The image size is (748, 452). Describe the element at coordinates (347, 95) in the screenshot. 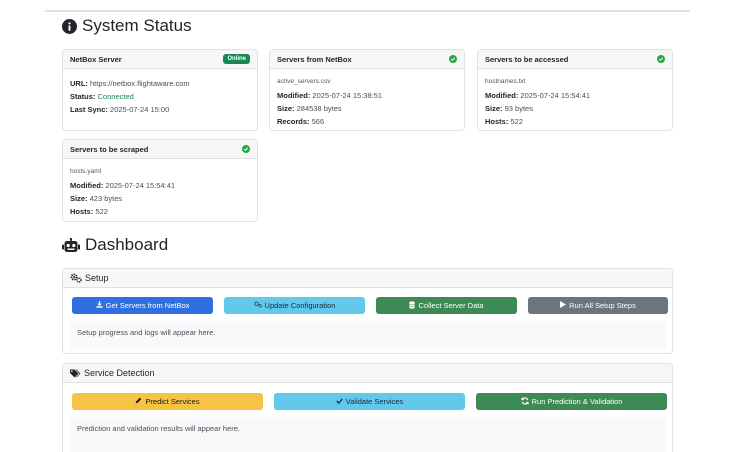

I see `modified-value: 2025-07-24 15:38:51` at that location.